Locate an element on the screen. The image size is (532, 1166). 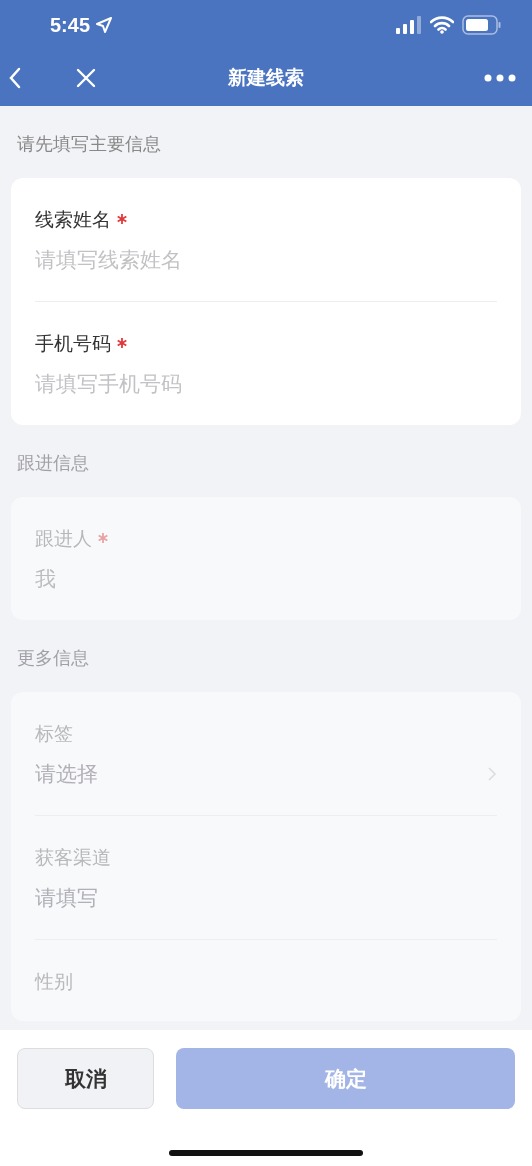
field-label: 线索姓名 is located at coordinates (73, 219).